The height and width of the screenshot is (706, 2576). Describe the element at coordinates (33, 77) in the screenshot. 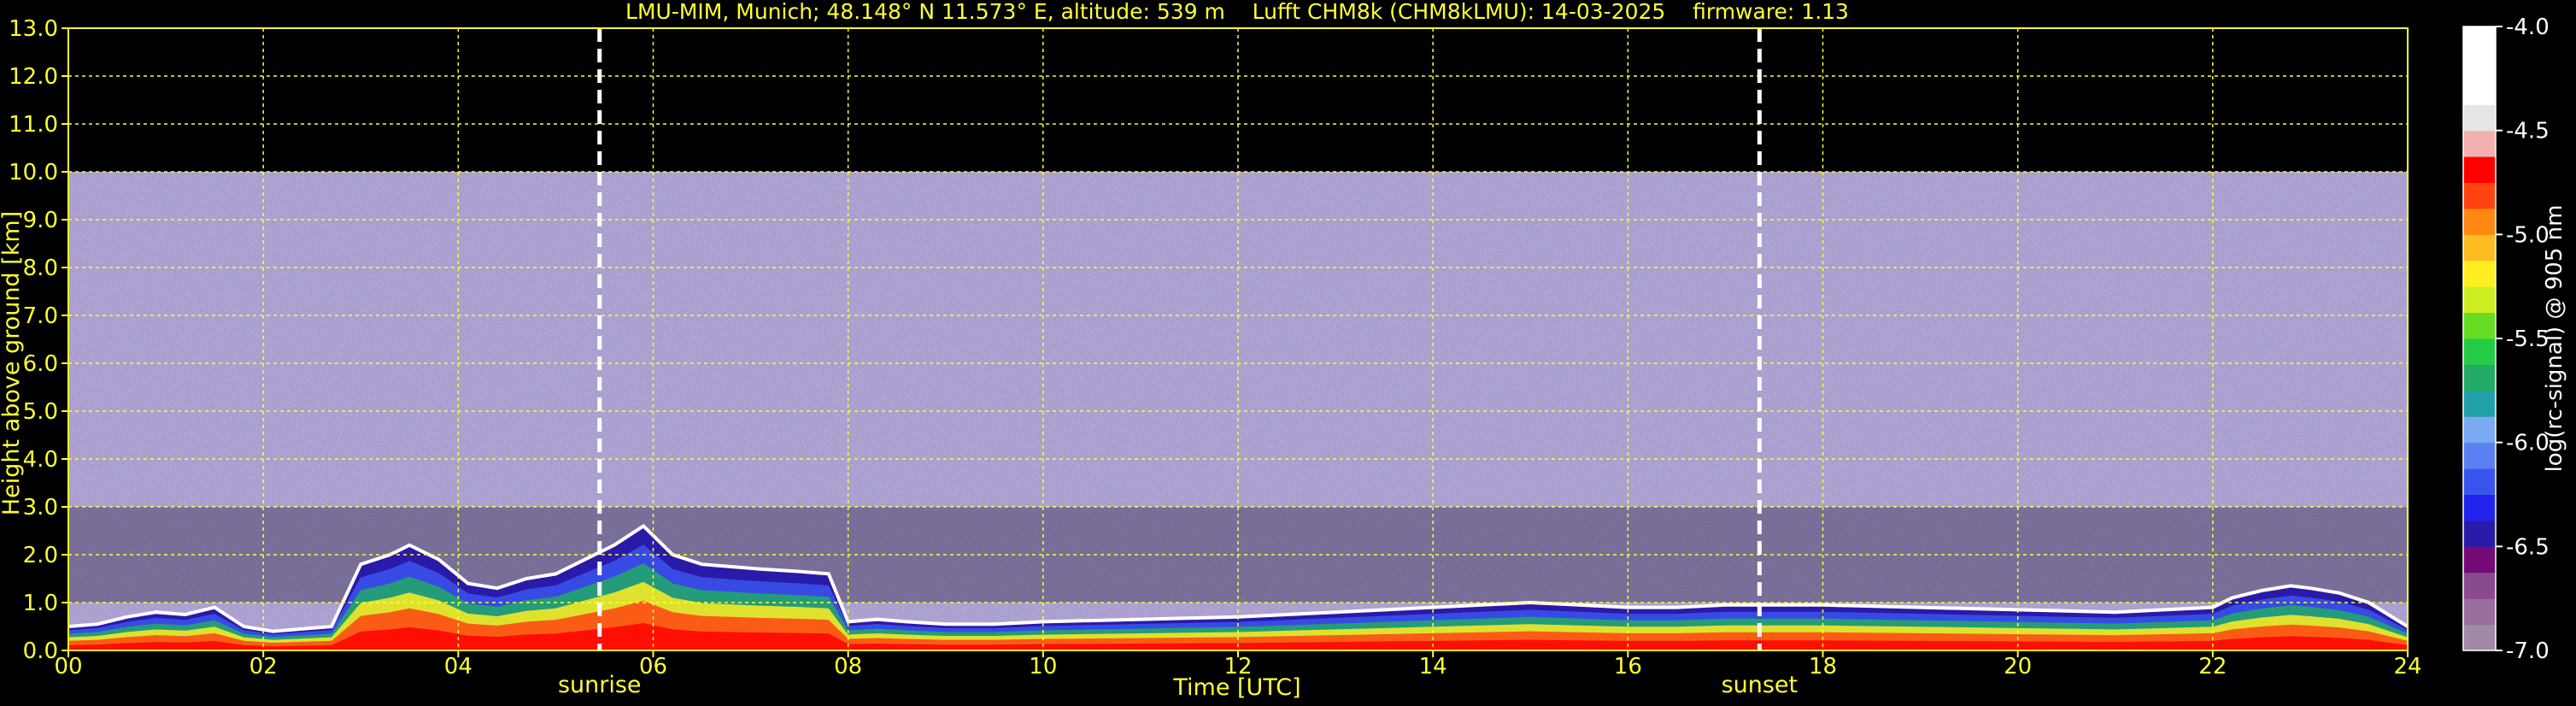

I see `y-tick-label: 12.0` at that location.